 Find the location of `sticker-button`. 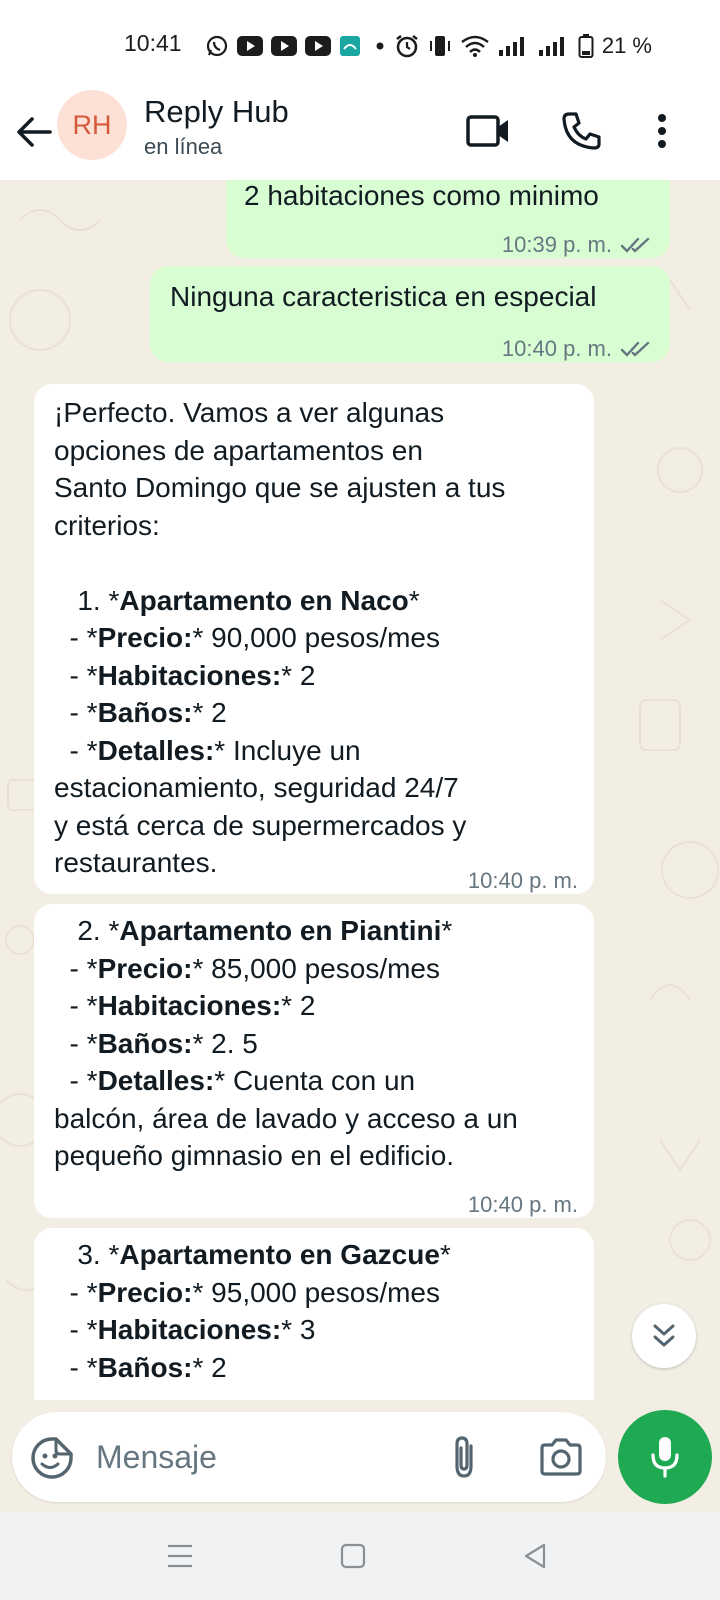

sticker-button is located at coordinates (52, 1458).